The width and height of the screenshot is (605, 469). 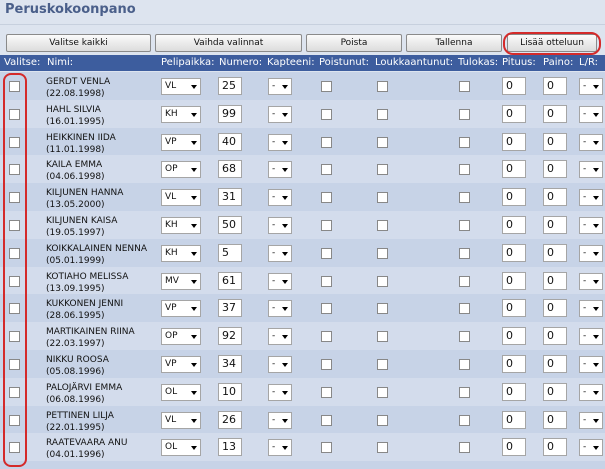 What do you see at coordinates (181, 281) in the screenshot?
I see `position-select: MV` at bounding box center [181, 281].